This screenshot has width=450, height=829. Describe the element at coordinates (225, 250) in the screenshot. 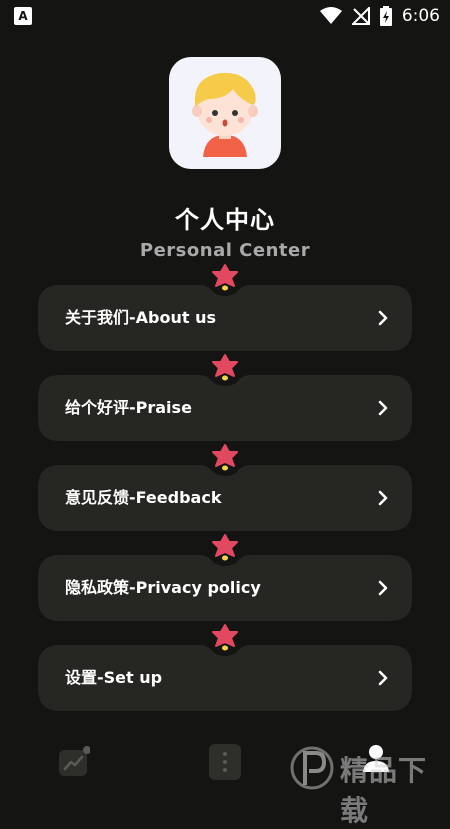

I see `page-subtitle: Personal Center` at that location.